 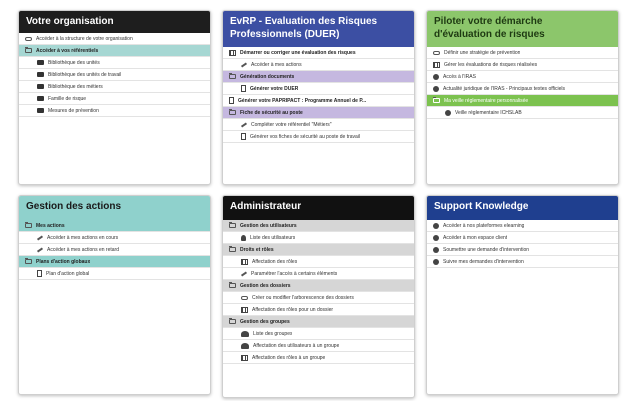 I want to click on card-title-text: Gestion des actions, so click(x=74, y=206).